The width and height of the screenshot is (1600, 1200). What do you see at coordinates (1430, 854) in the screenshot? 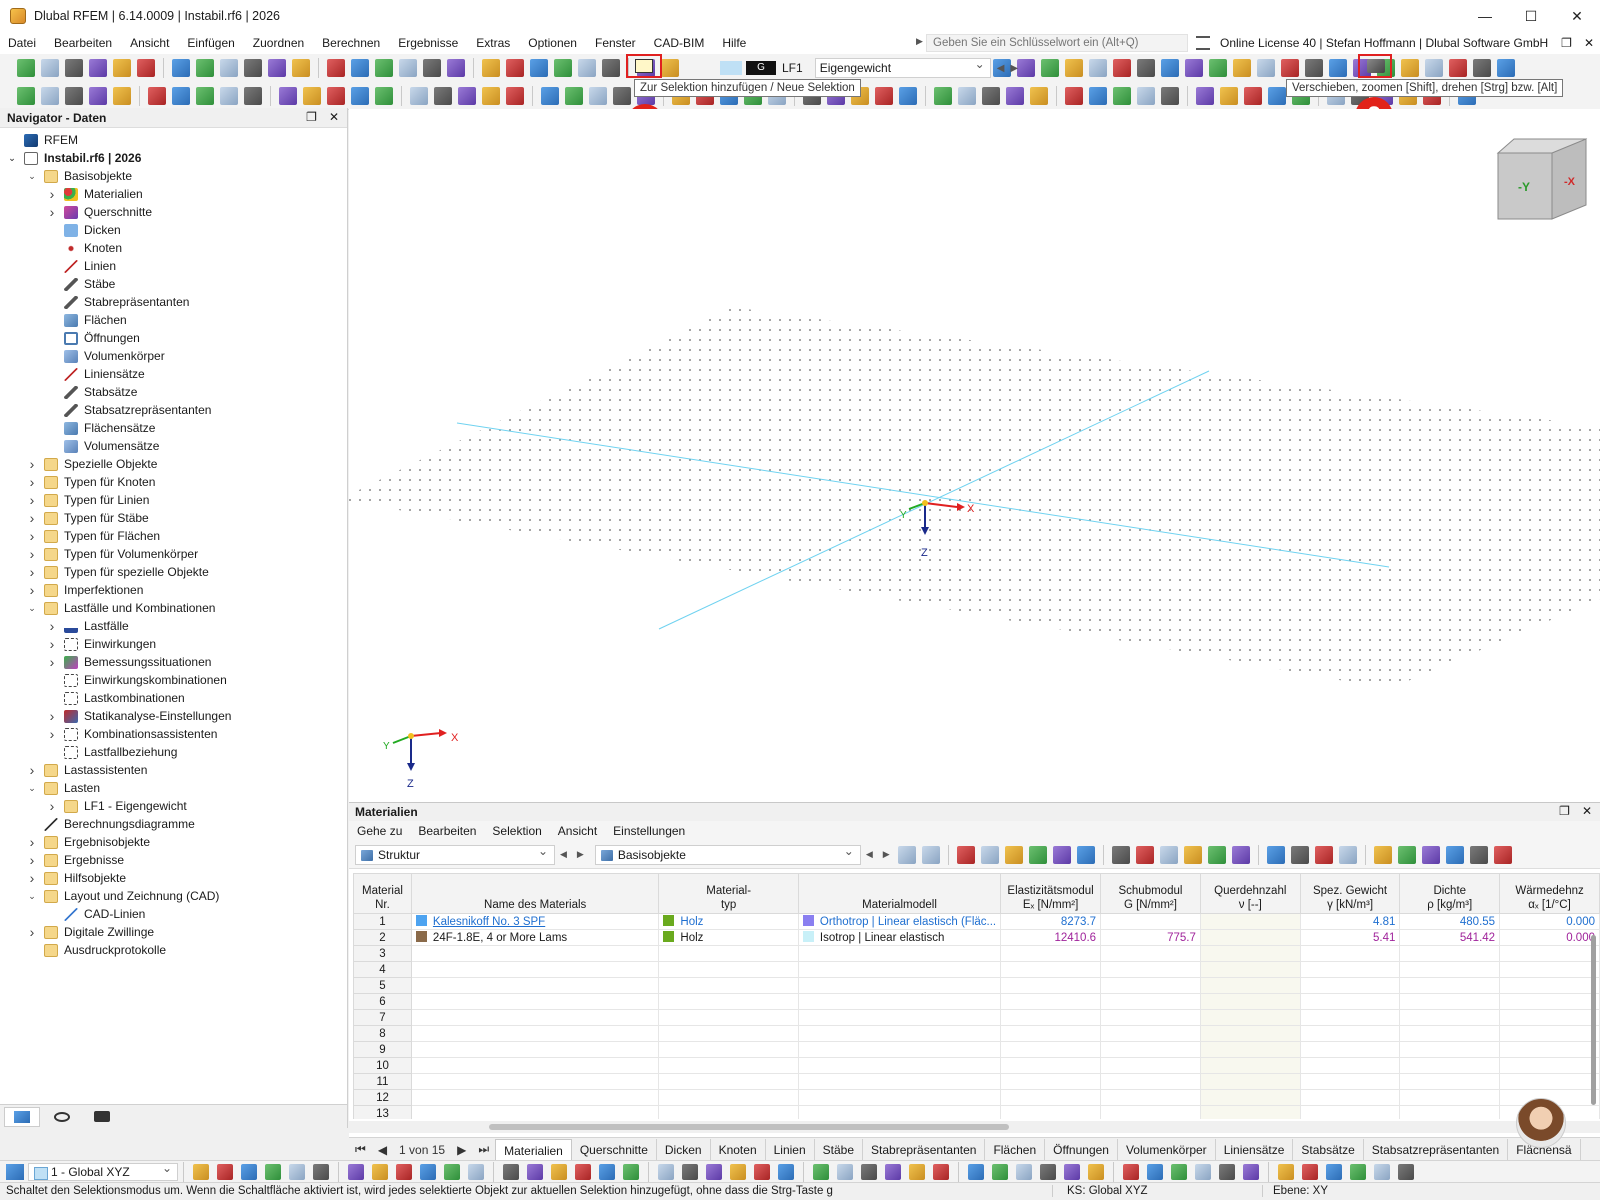
I see `table-tool-21-icon` at bounding box center [1430, 854].